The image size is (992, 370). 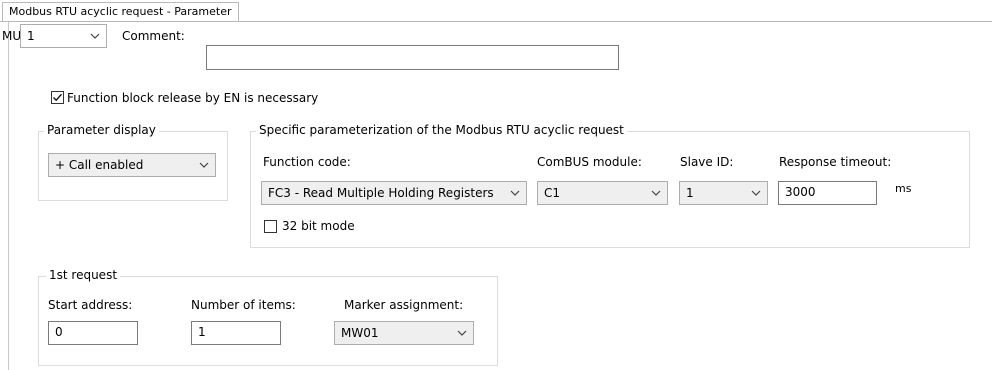 I want to click on start-address-input: 0, so click(x=93, y=333).